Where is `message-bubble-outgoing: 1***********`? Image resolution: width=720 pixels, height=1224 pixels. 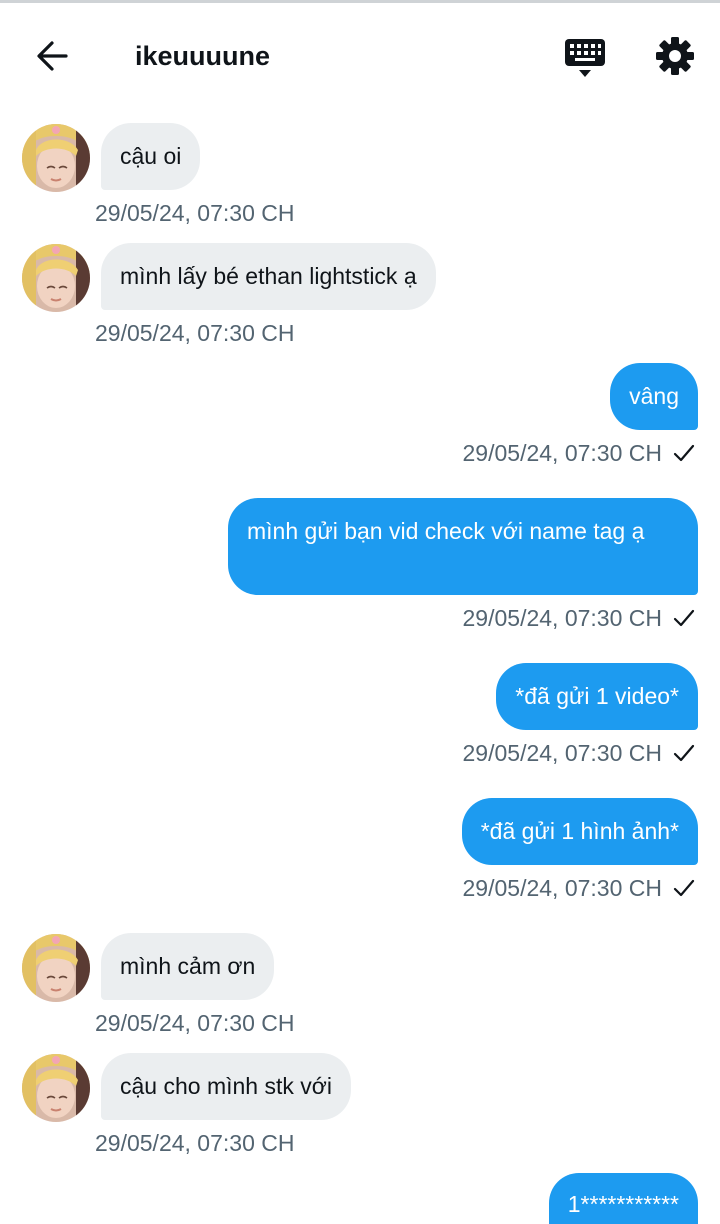 message-bubble-outgoing: 1*********** is located at coordinates (623, 1198).